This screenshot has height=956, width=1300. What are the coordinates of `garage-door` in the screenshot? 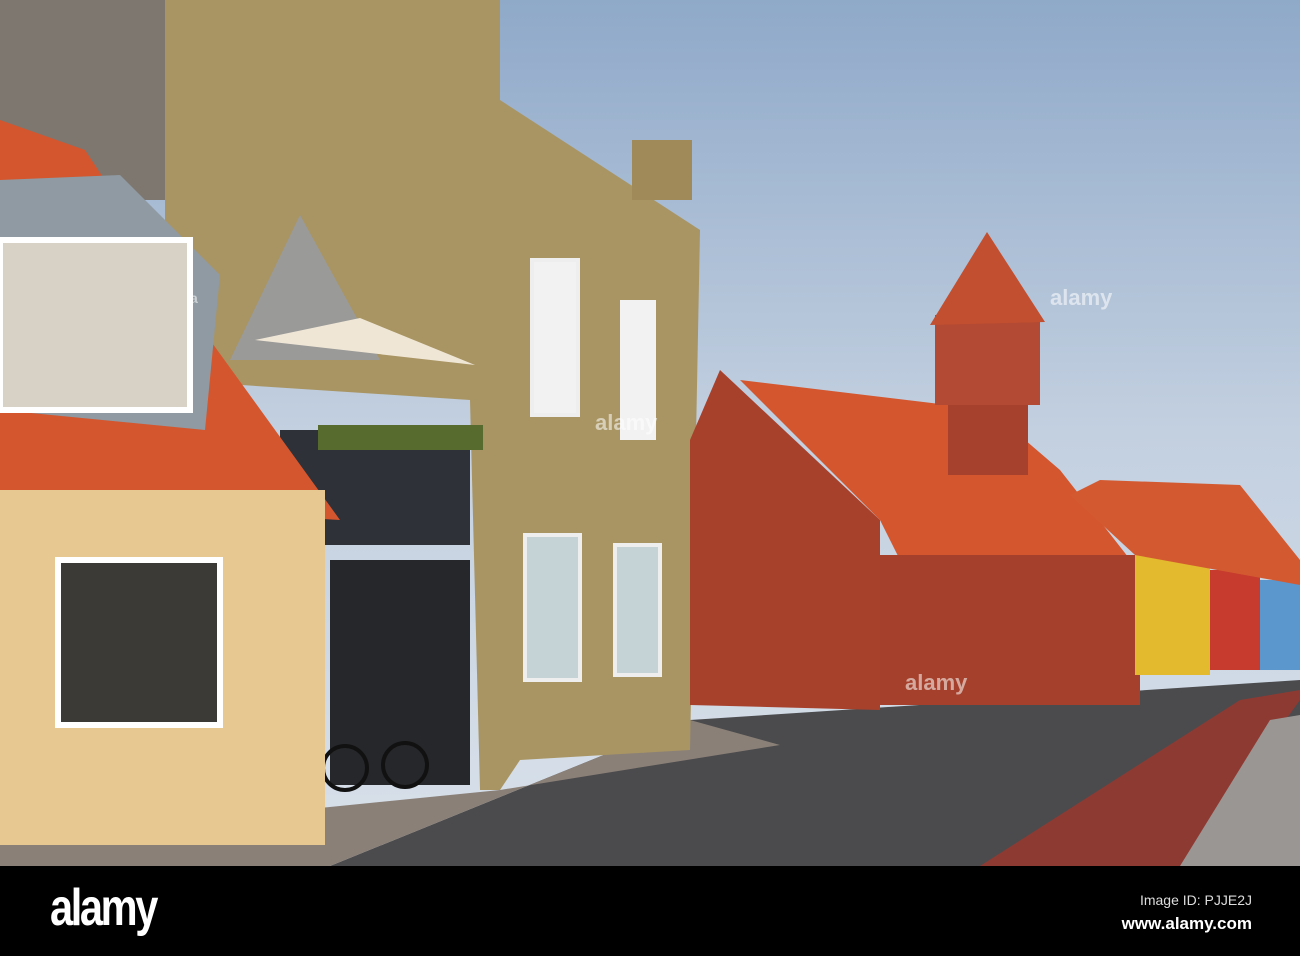 It's located at (400, 672).